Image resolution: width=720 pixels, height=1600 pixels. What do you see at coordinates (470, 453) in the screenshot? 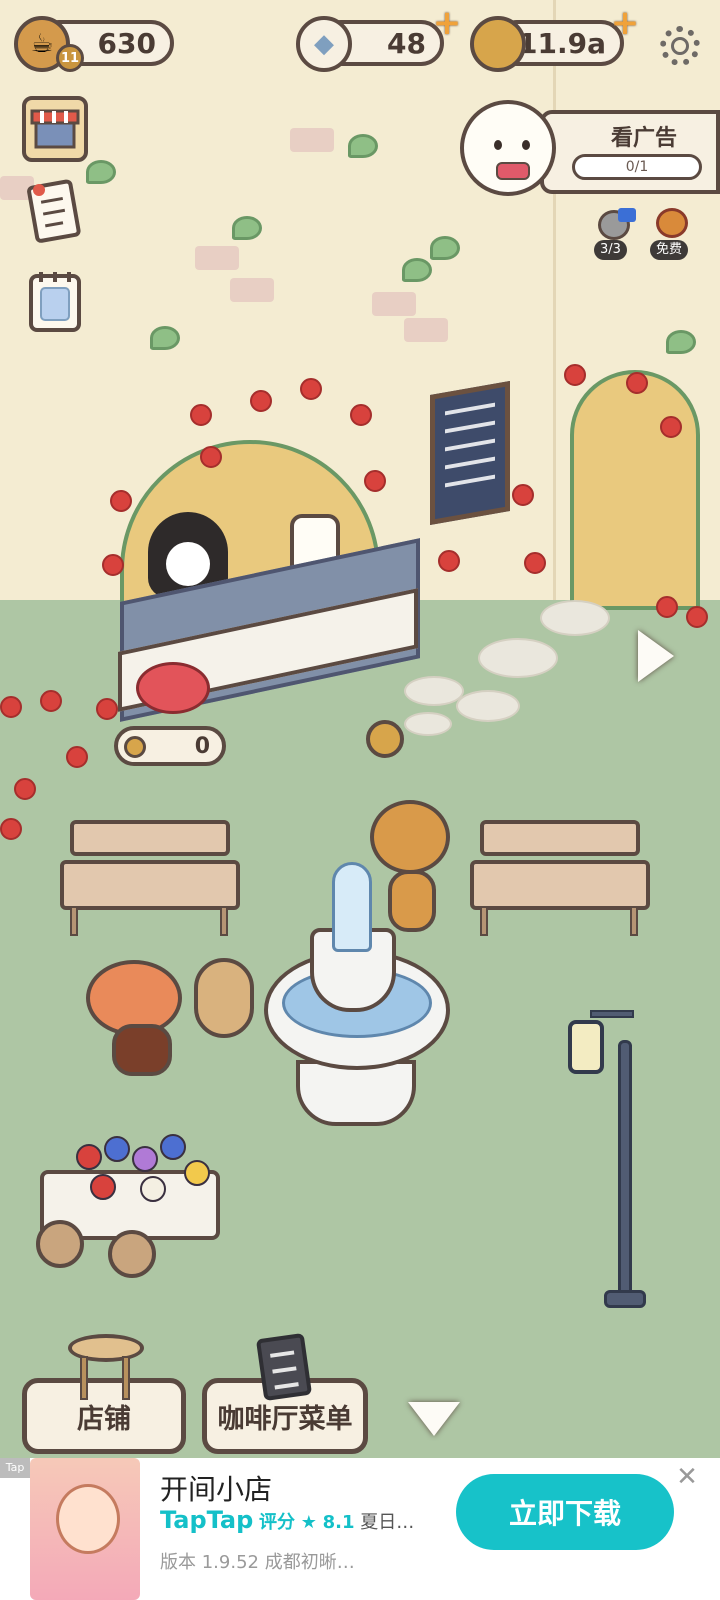
I see `menu-chalkboard` at bounding box center [470, 453].